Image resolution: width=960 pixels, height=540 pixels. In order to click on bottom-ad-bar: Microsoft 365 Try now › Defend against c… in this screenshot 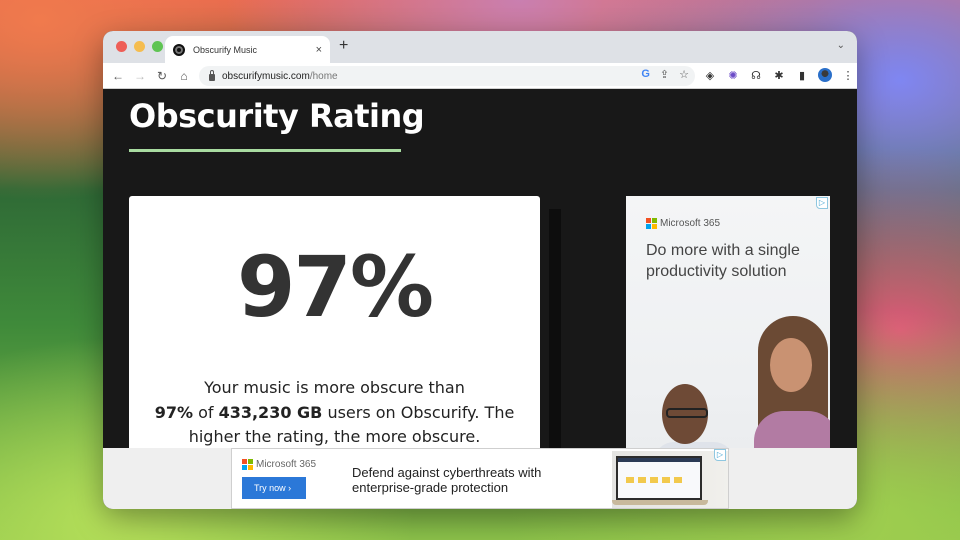, I will do `click(480, 478)`.